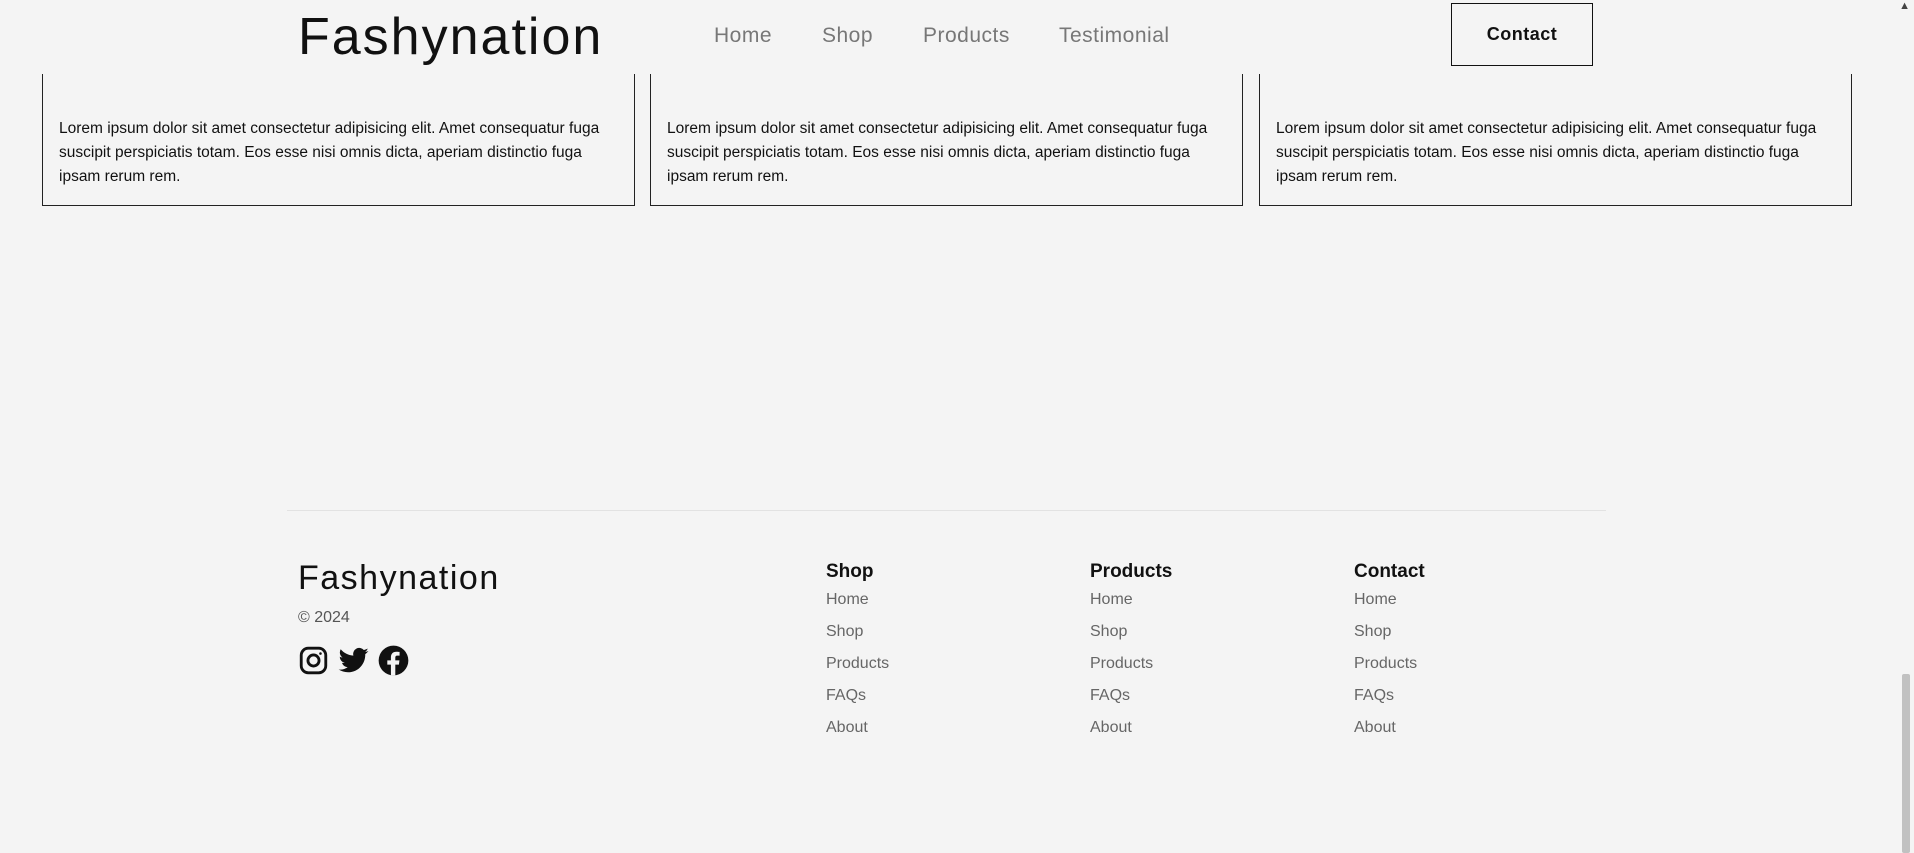 The width and height of the screenshot is (1914, 853). Describe the element at coordinates (1904, 426) in the screenshot. I see `page-scrollbar: ▲` at that location.